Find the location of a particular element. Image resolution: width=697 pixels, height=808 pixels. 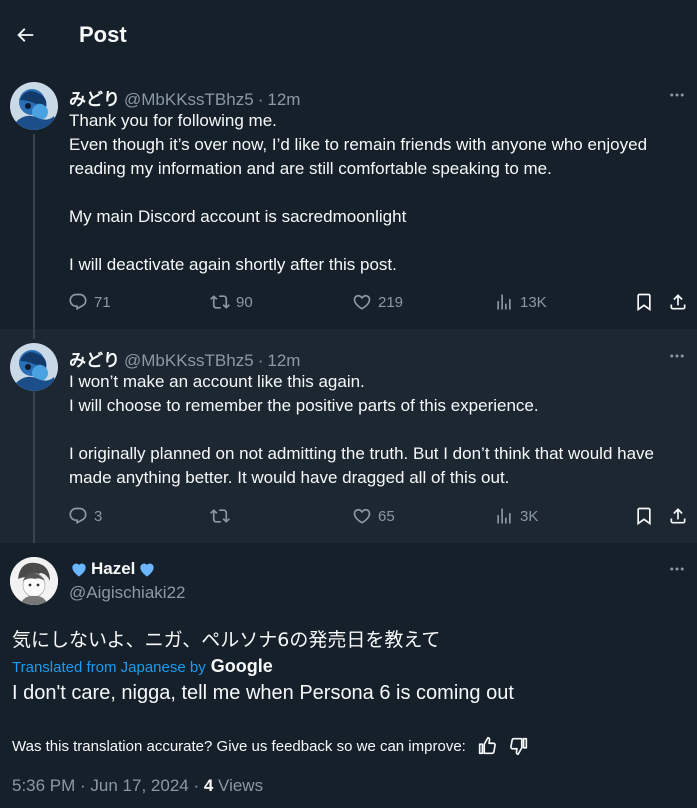

author-display-name-row: Hazel is located at coordinates (113, 569).